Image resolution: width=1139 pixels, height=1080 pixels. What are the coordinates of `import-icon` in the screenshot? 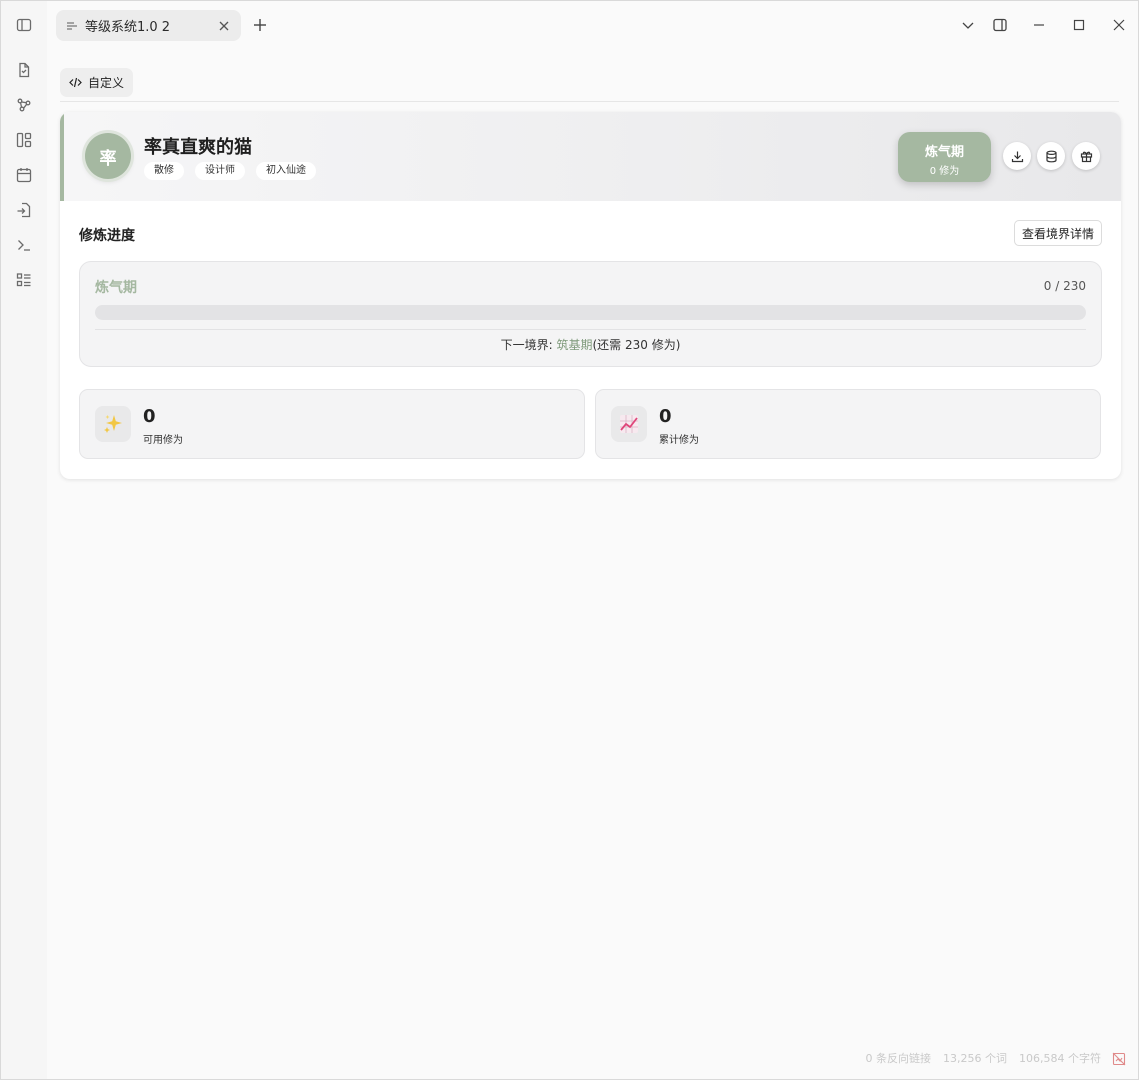 It's located at (24, 210).